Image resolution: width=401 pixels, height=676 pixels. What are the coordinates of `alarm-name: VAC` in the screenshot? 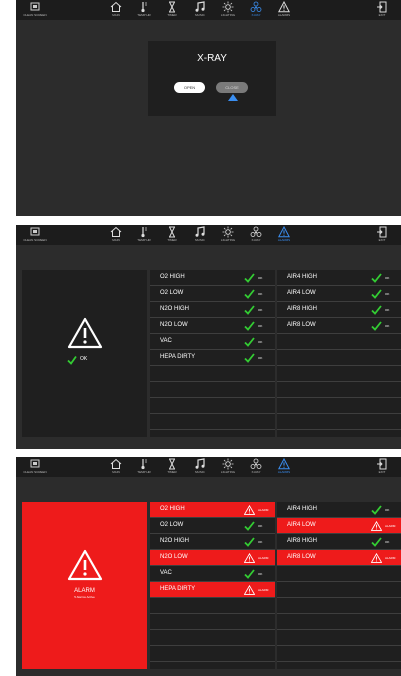 It's located at (166, 341).